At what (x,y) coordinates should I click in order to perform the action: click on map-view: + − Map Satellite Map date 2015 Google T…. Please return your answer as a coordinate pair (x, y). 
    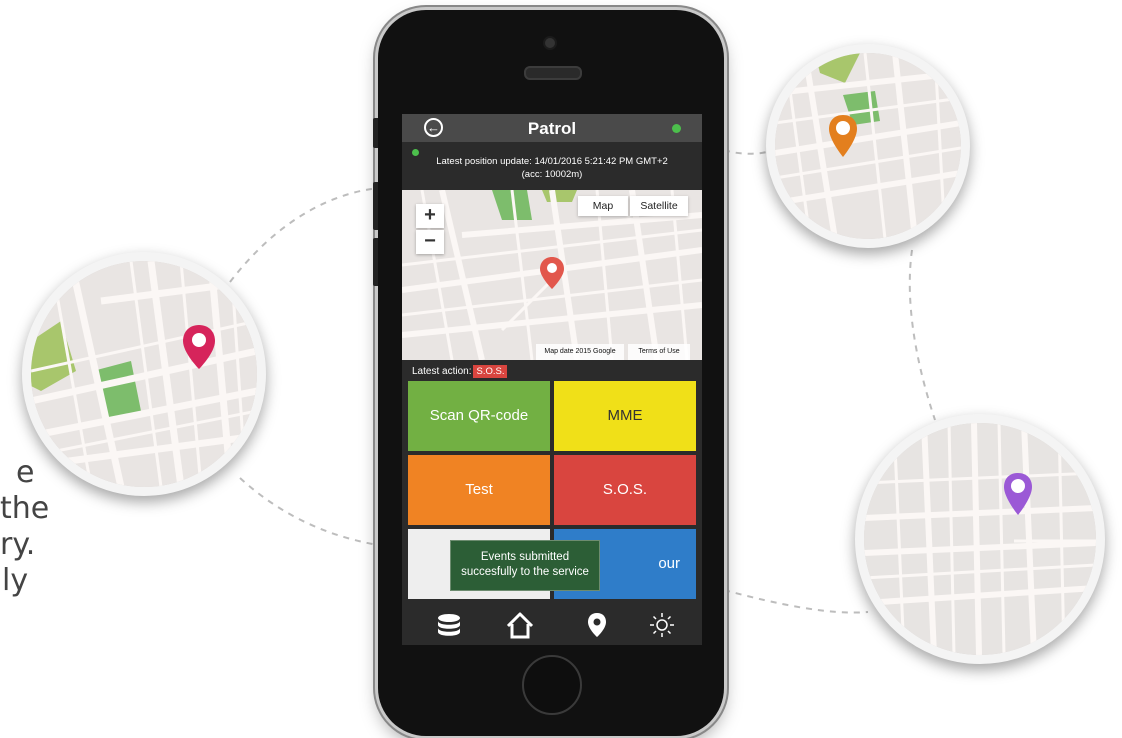
    Looking at the image, I should click on (552, 275).